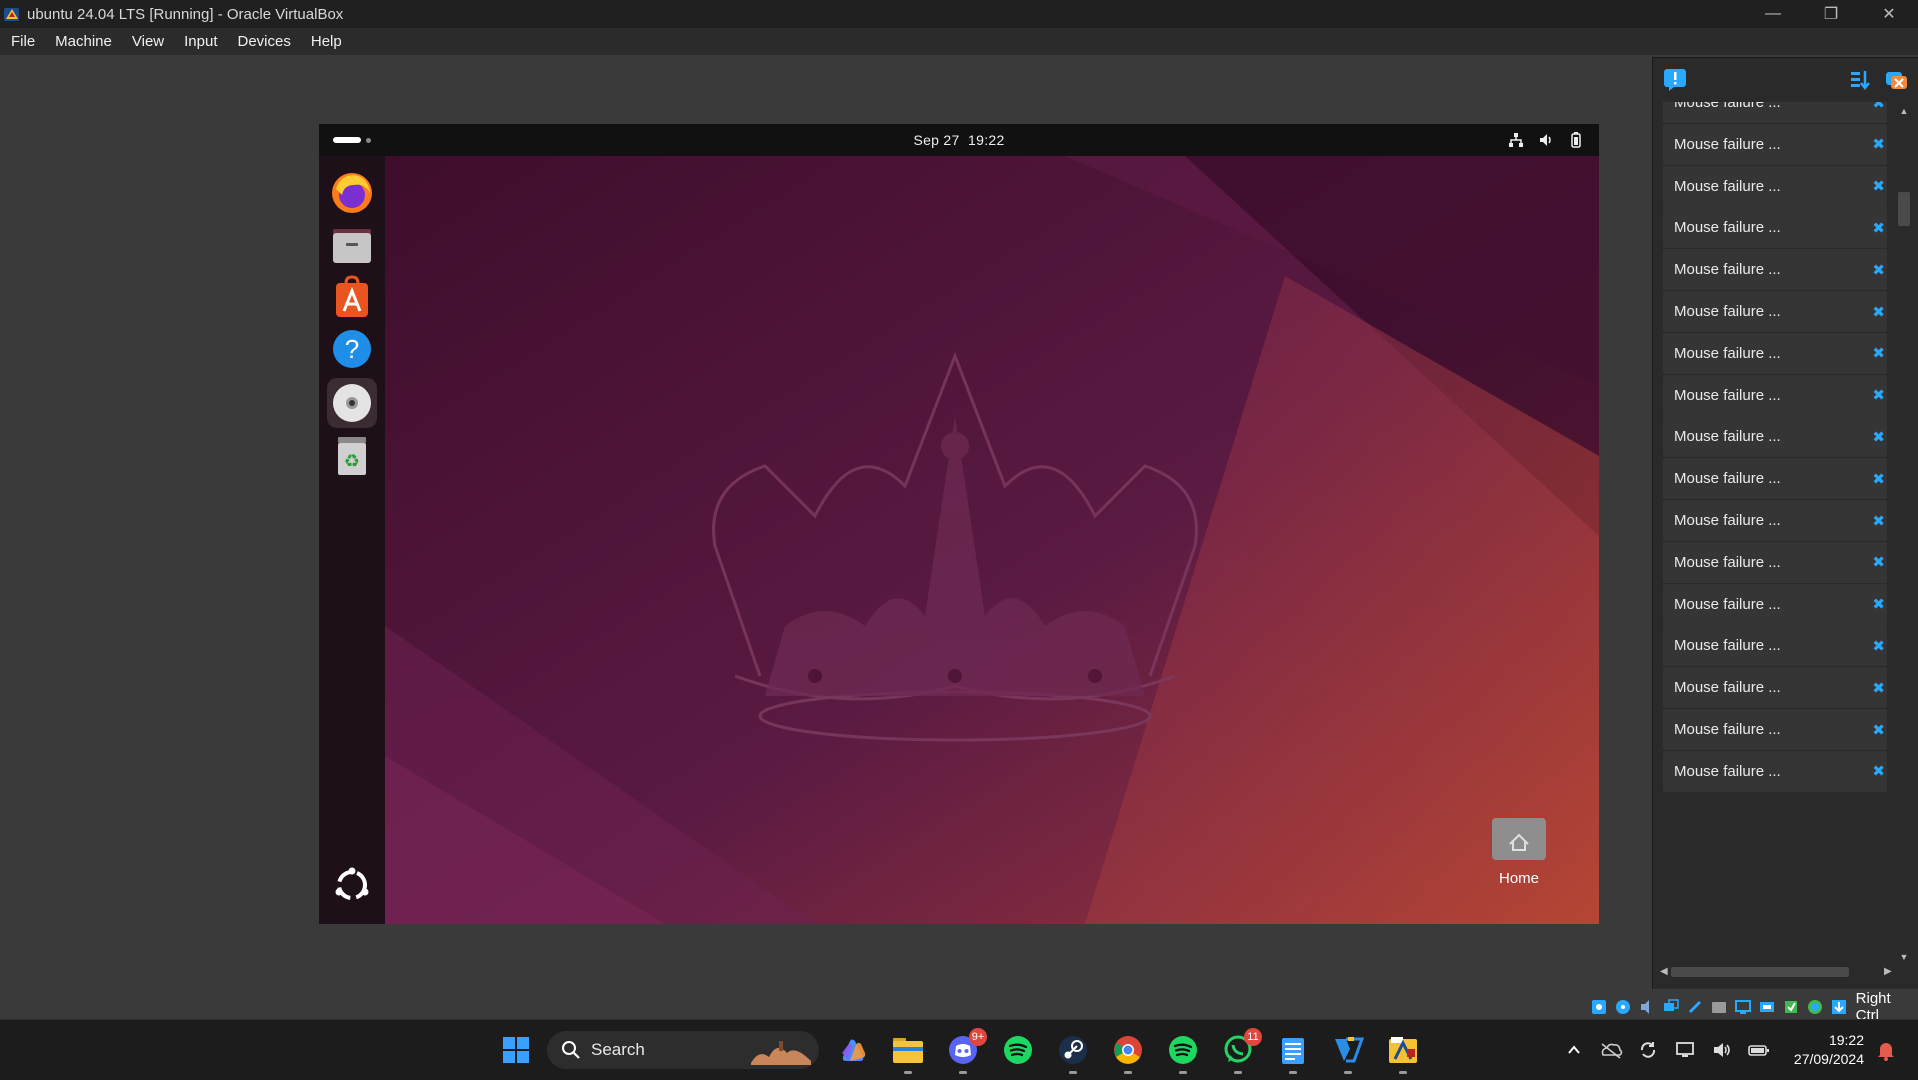  Describe the element at coordinates (82, 41) in the screenshot. I see `menu-machine: Machine` at that location.